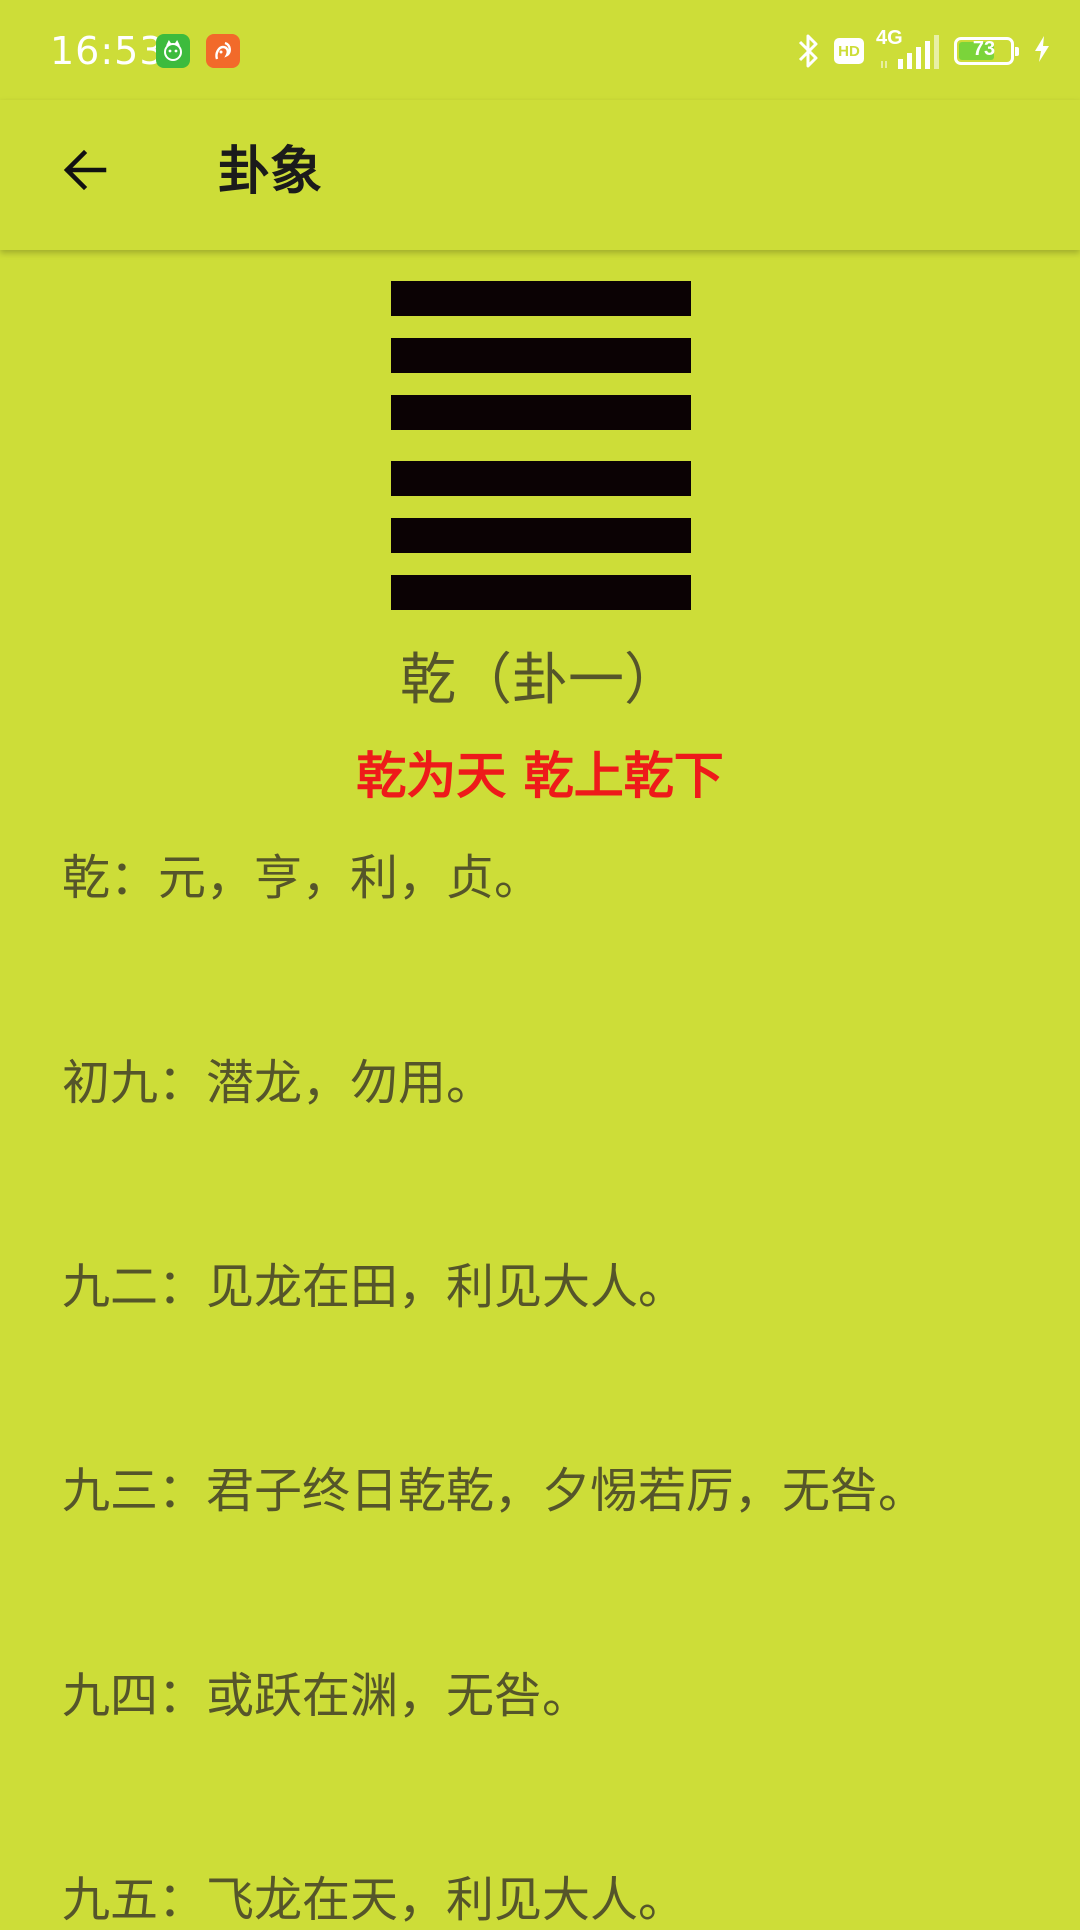 The height and width of the screenshot is (1930, 1080). What do you see at coordinates (374, 1900) in the screenshot?
I see `line-text-5: 九五：飞龙在天，利见大人。` at bounding box center [374, 1900].